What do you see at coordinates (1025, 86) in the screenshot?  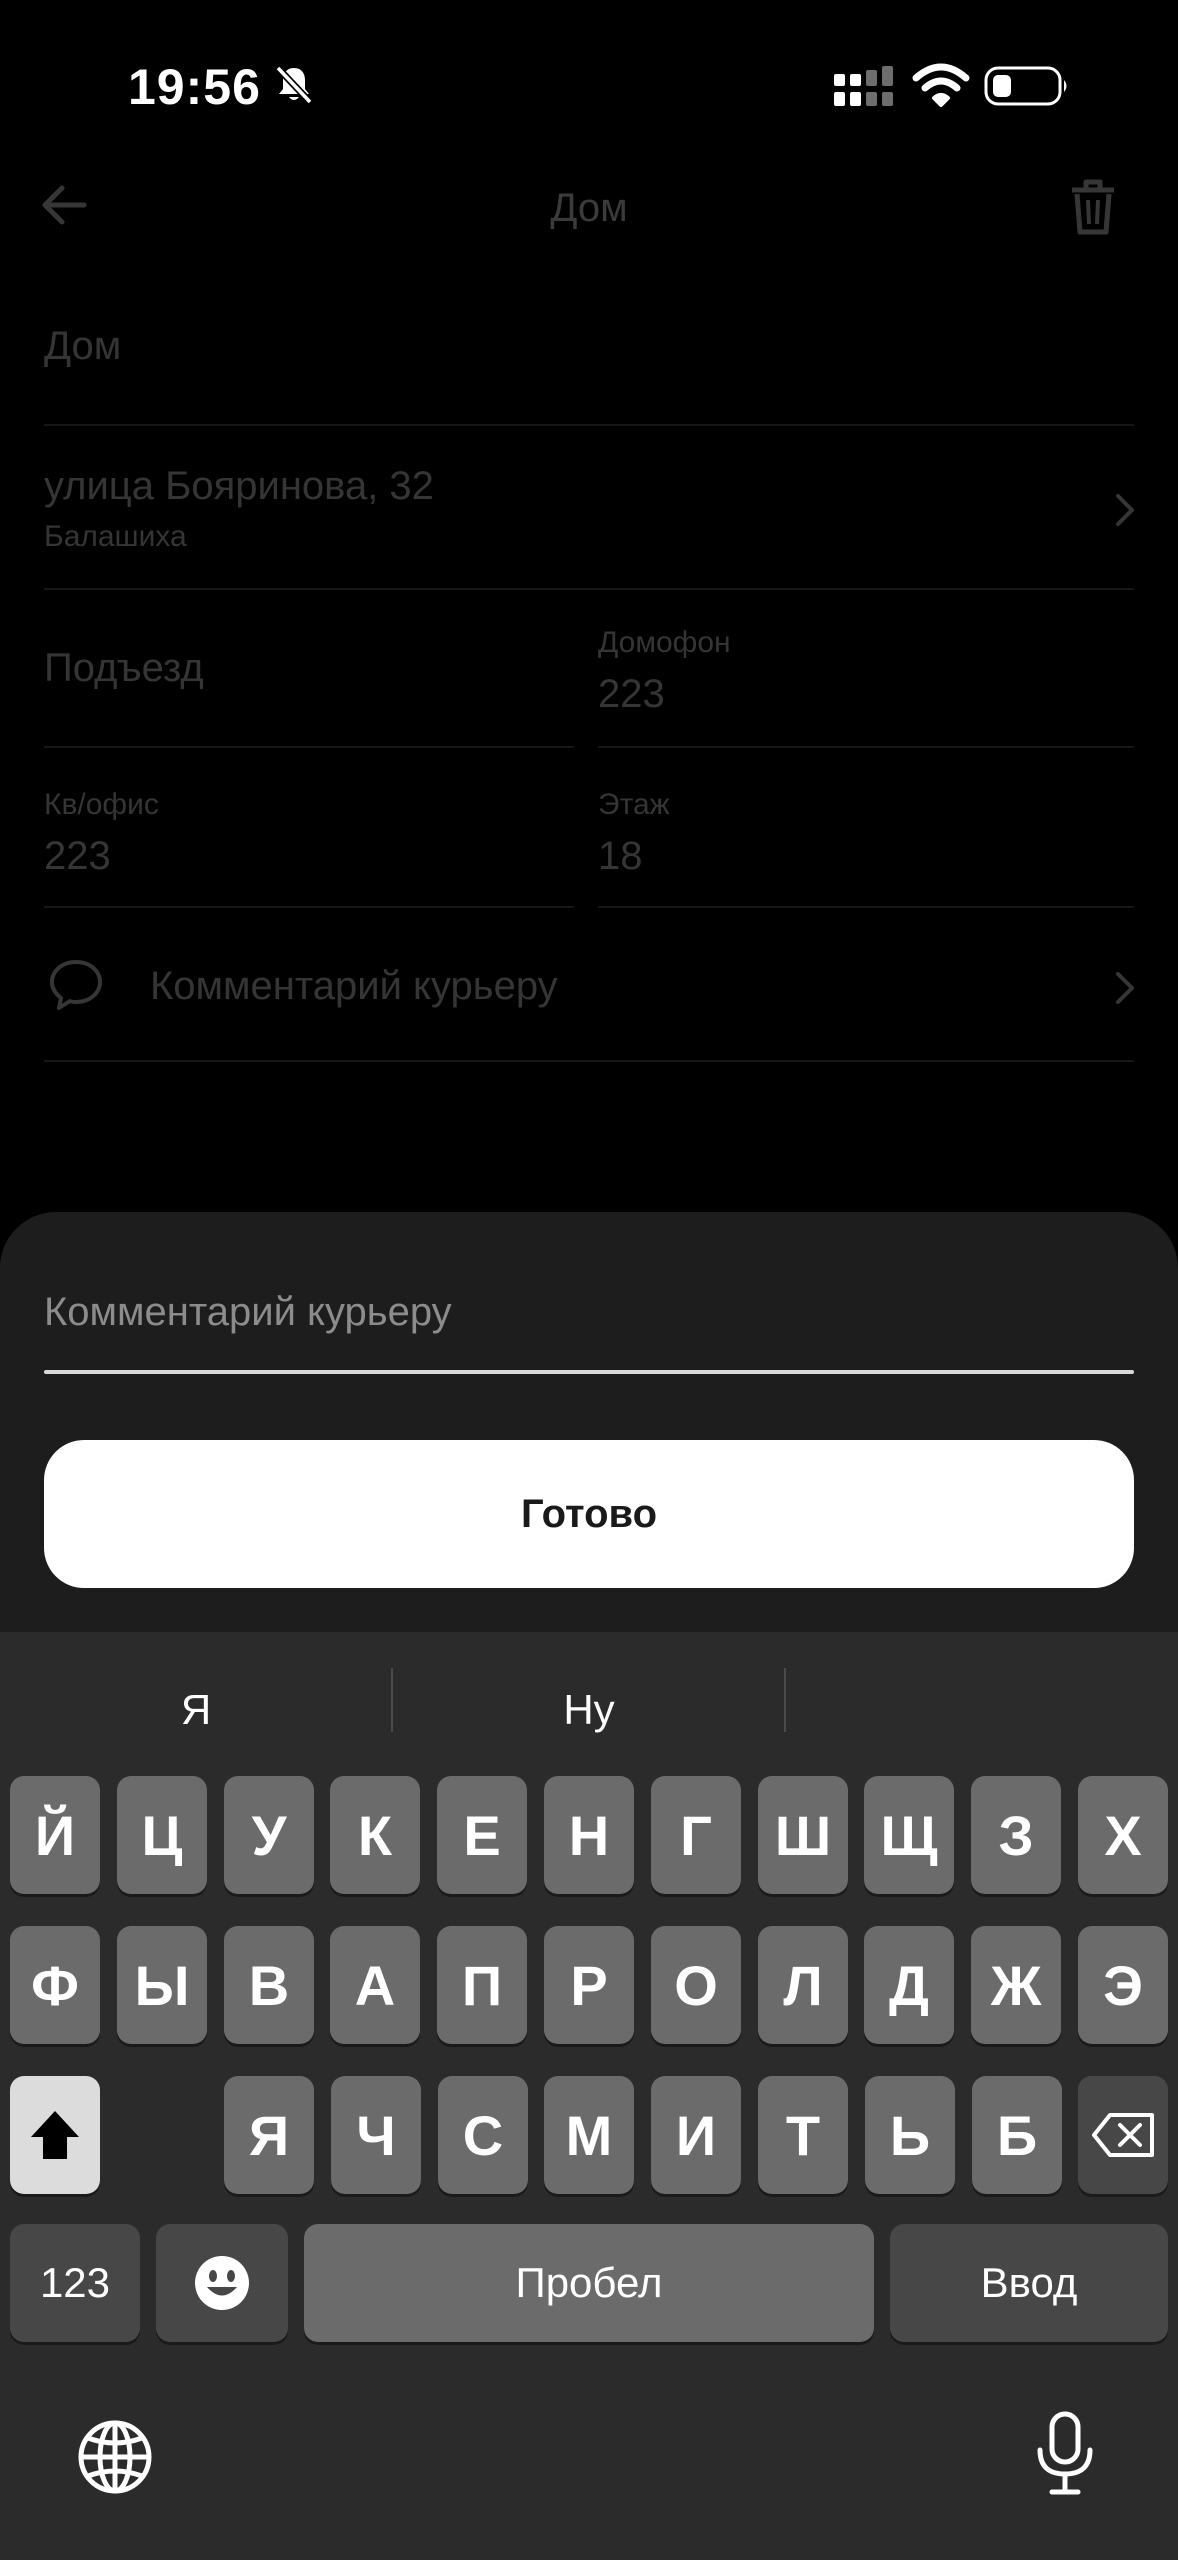 I see `battery-icon` at bounding box center [1025, 86].